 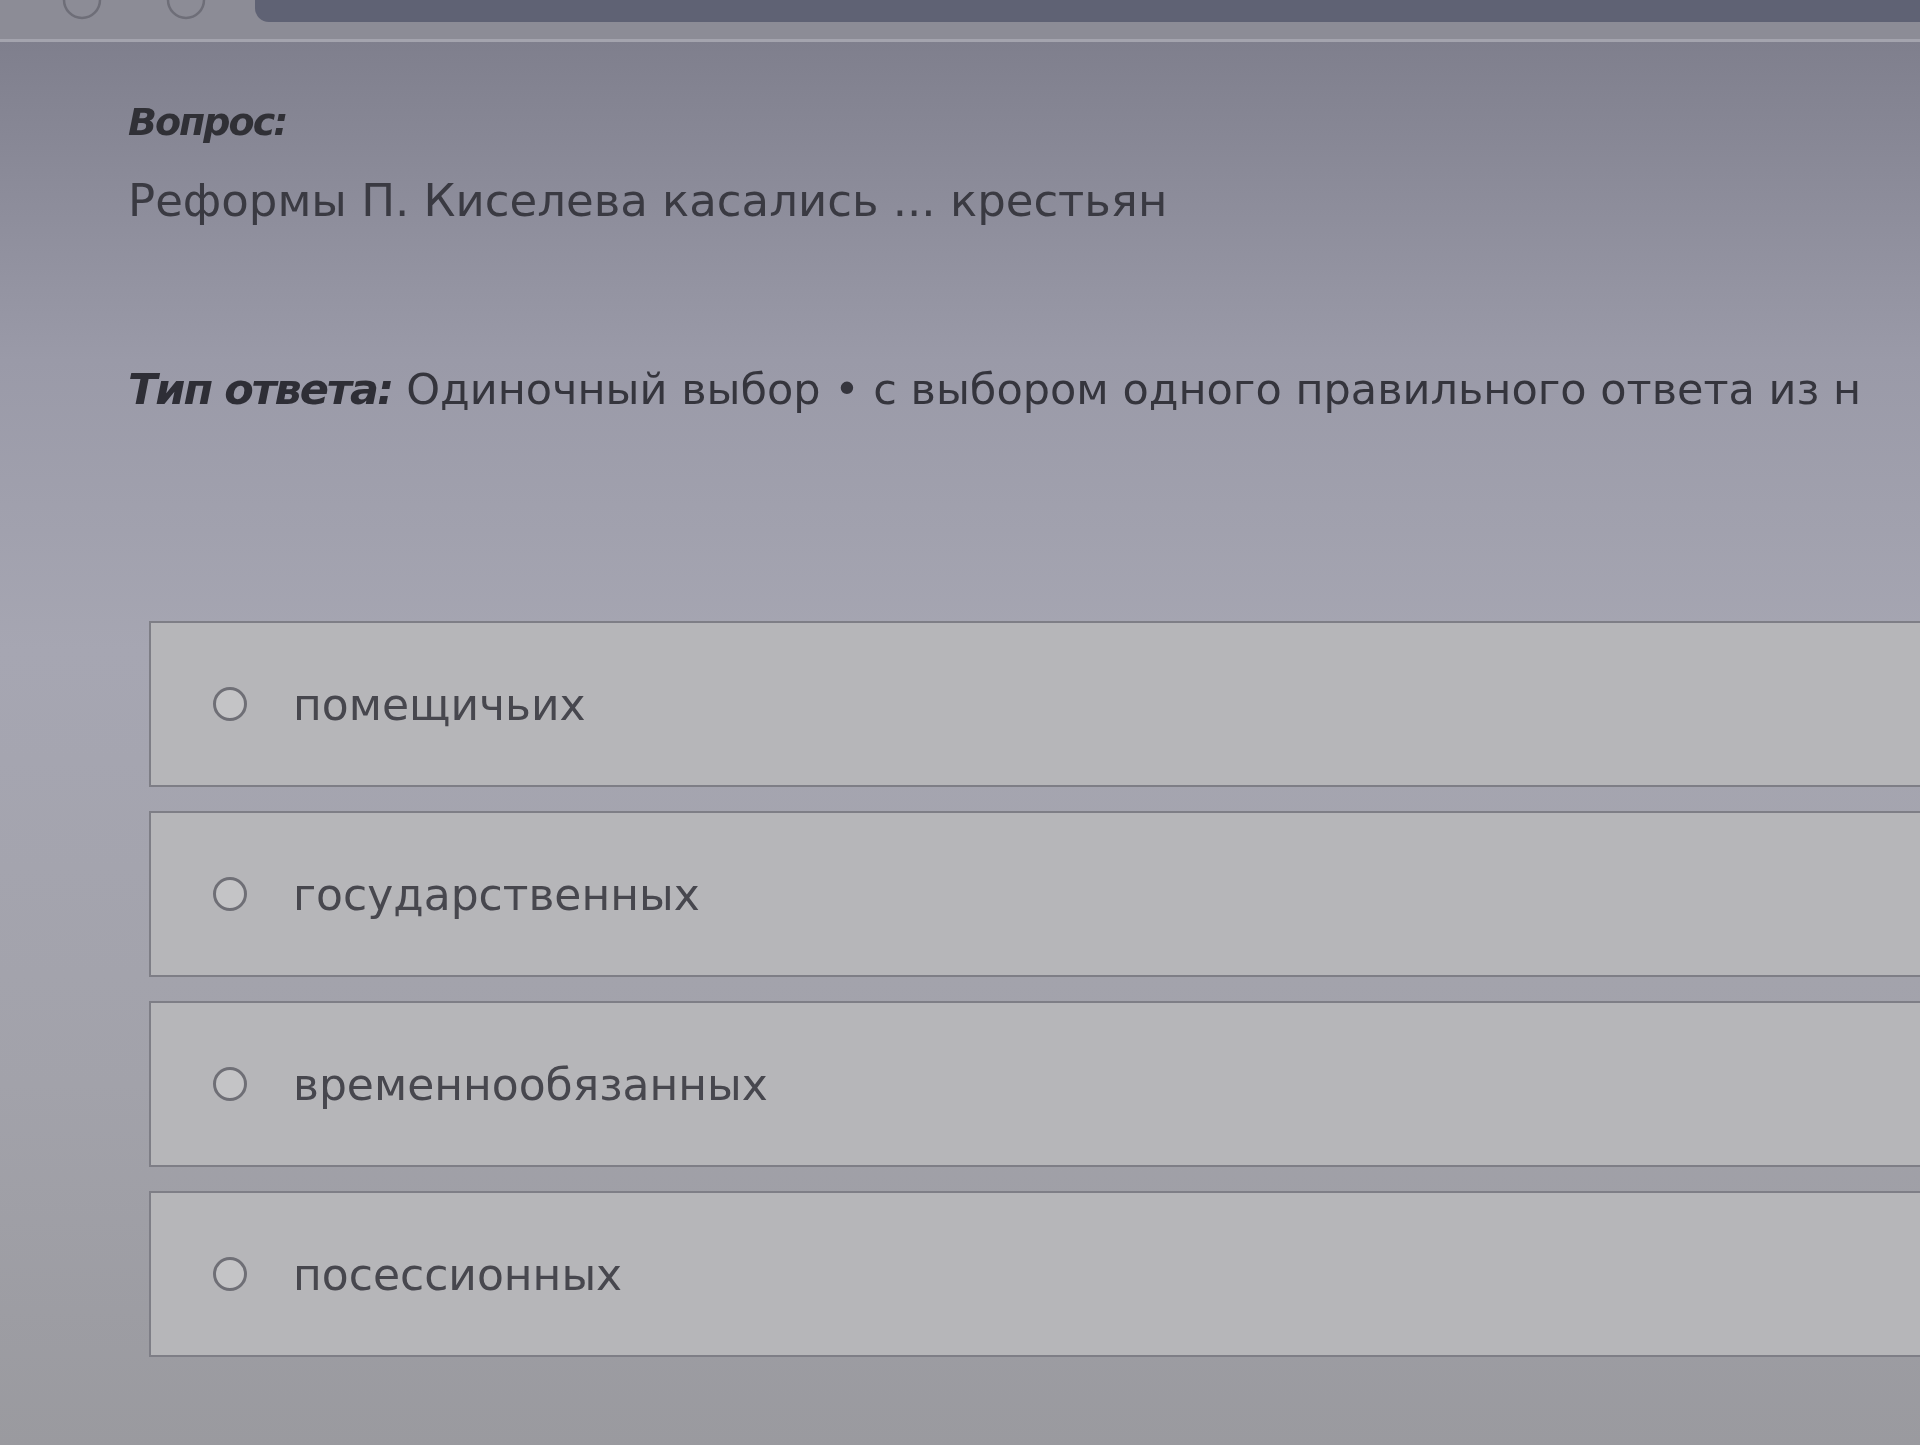 I want to click on answer-option: временнообязанных, so click(x=1034, y=1084).